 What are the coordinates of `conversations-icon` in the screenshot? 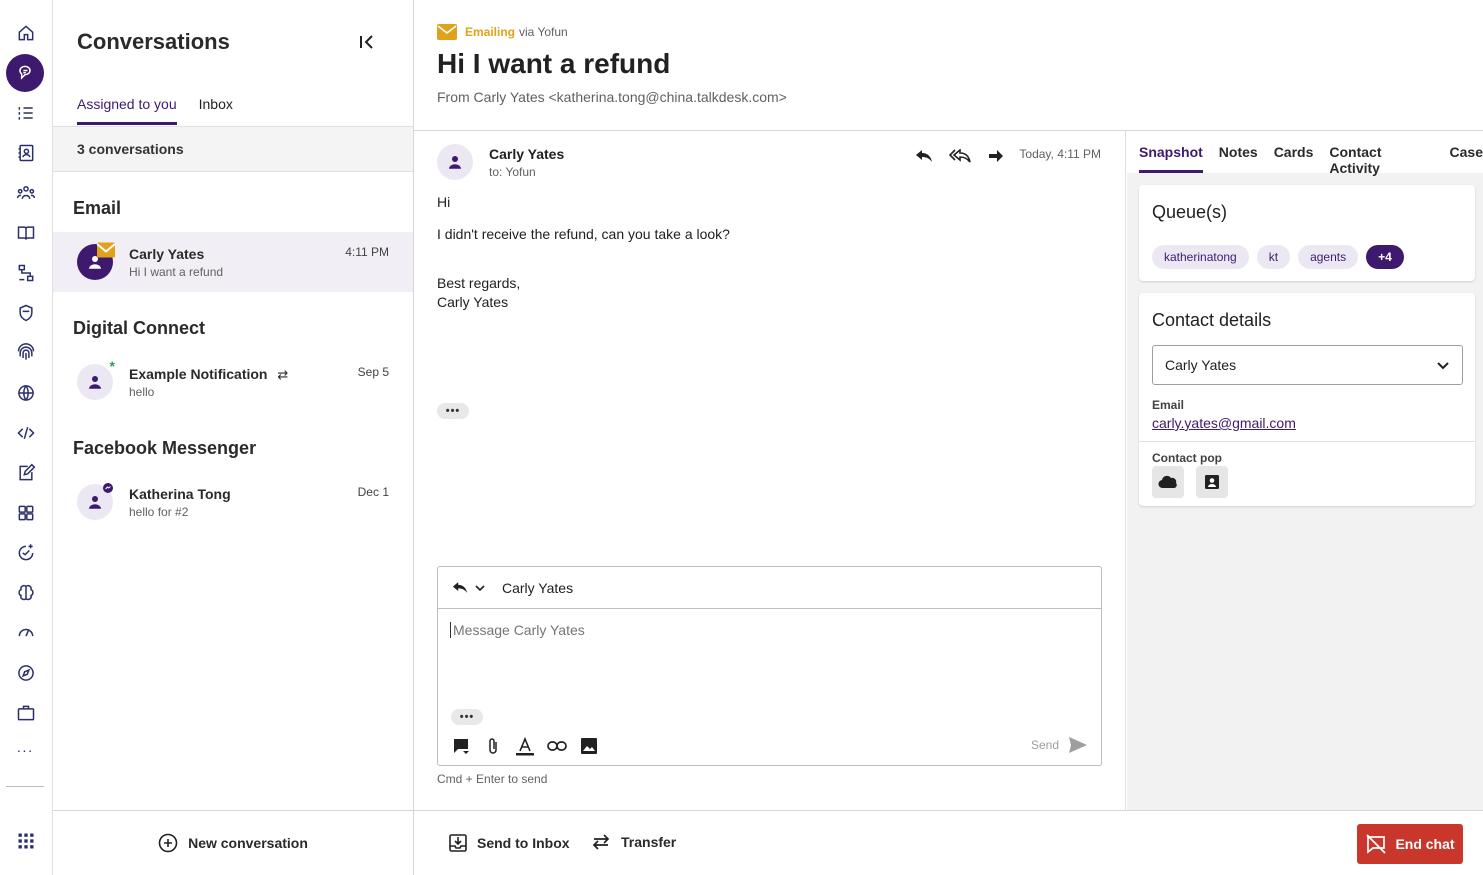 It's located at (25, 73).